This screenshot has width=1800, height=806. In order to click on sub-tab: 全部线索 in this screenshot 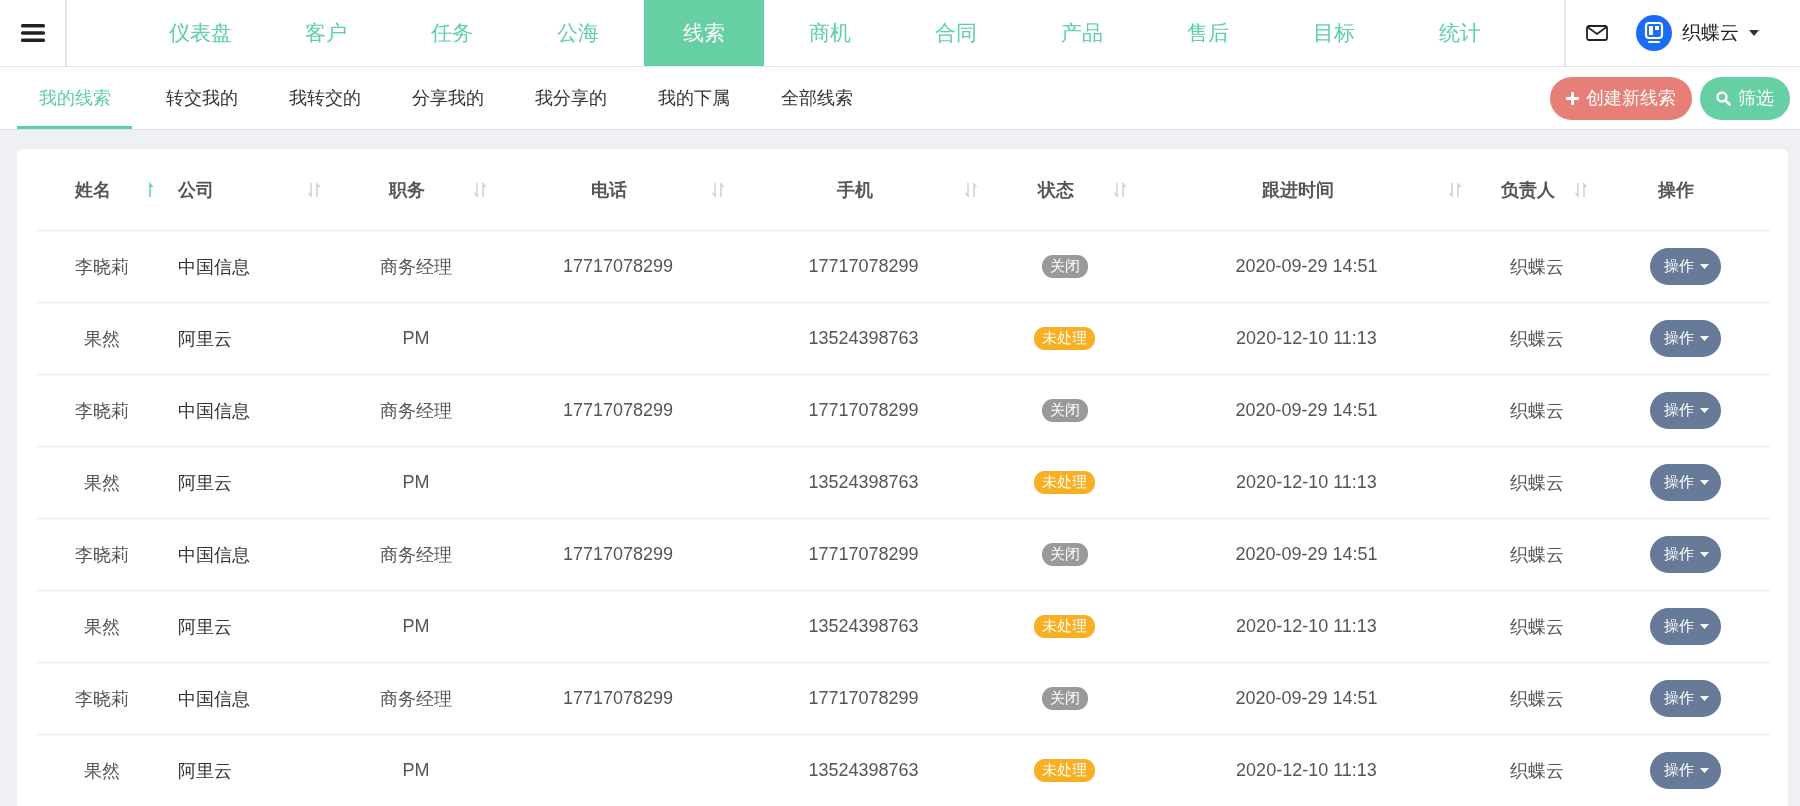, I will do `click(816, 98)`.